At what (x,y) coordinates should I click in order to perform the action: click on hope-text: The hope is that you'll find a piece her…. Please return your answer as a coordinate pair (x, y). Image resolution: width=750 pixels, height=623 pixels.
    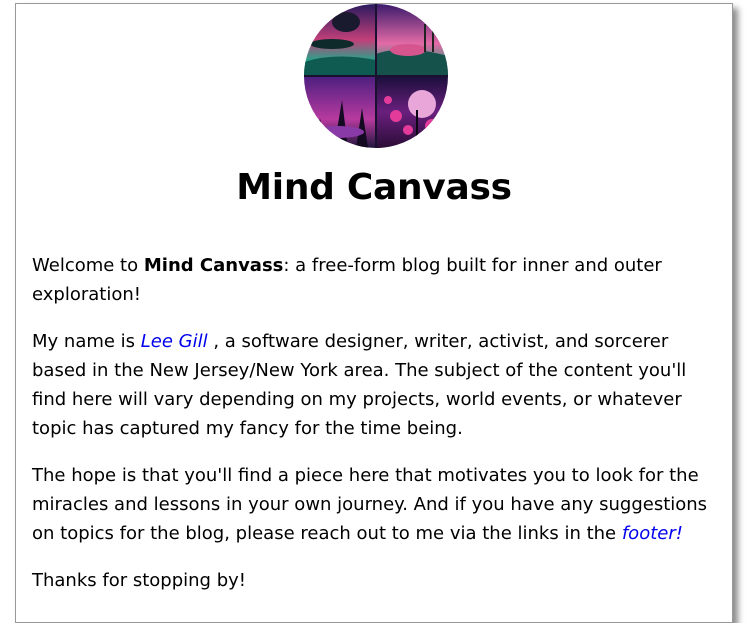
    Looking at the image, I should click on (370, 504).